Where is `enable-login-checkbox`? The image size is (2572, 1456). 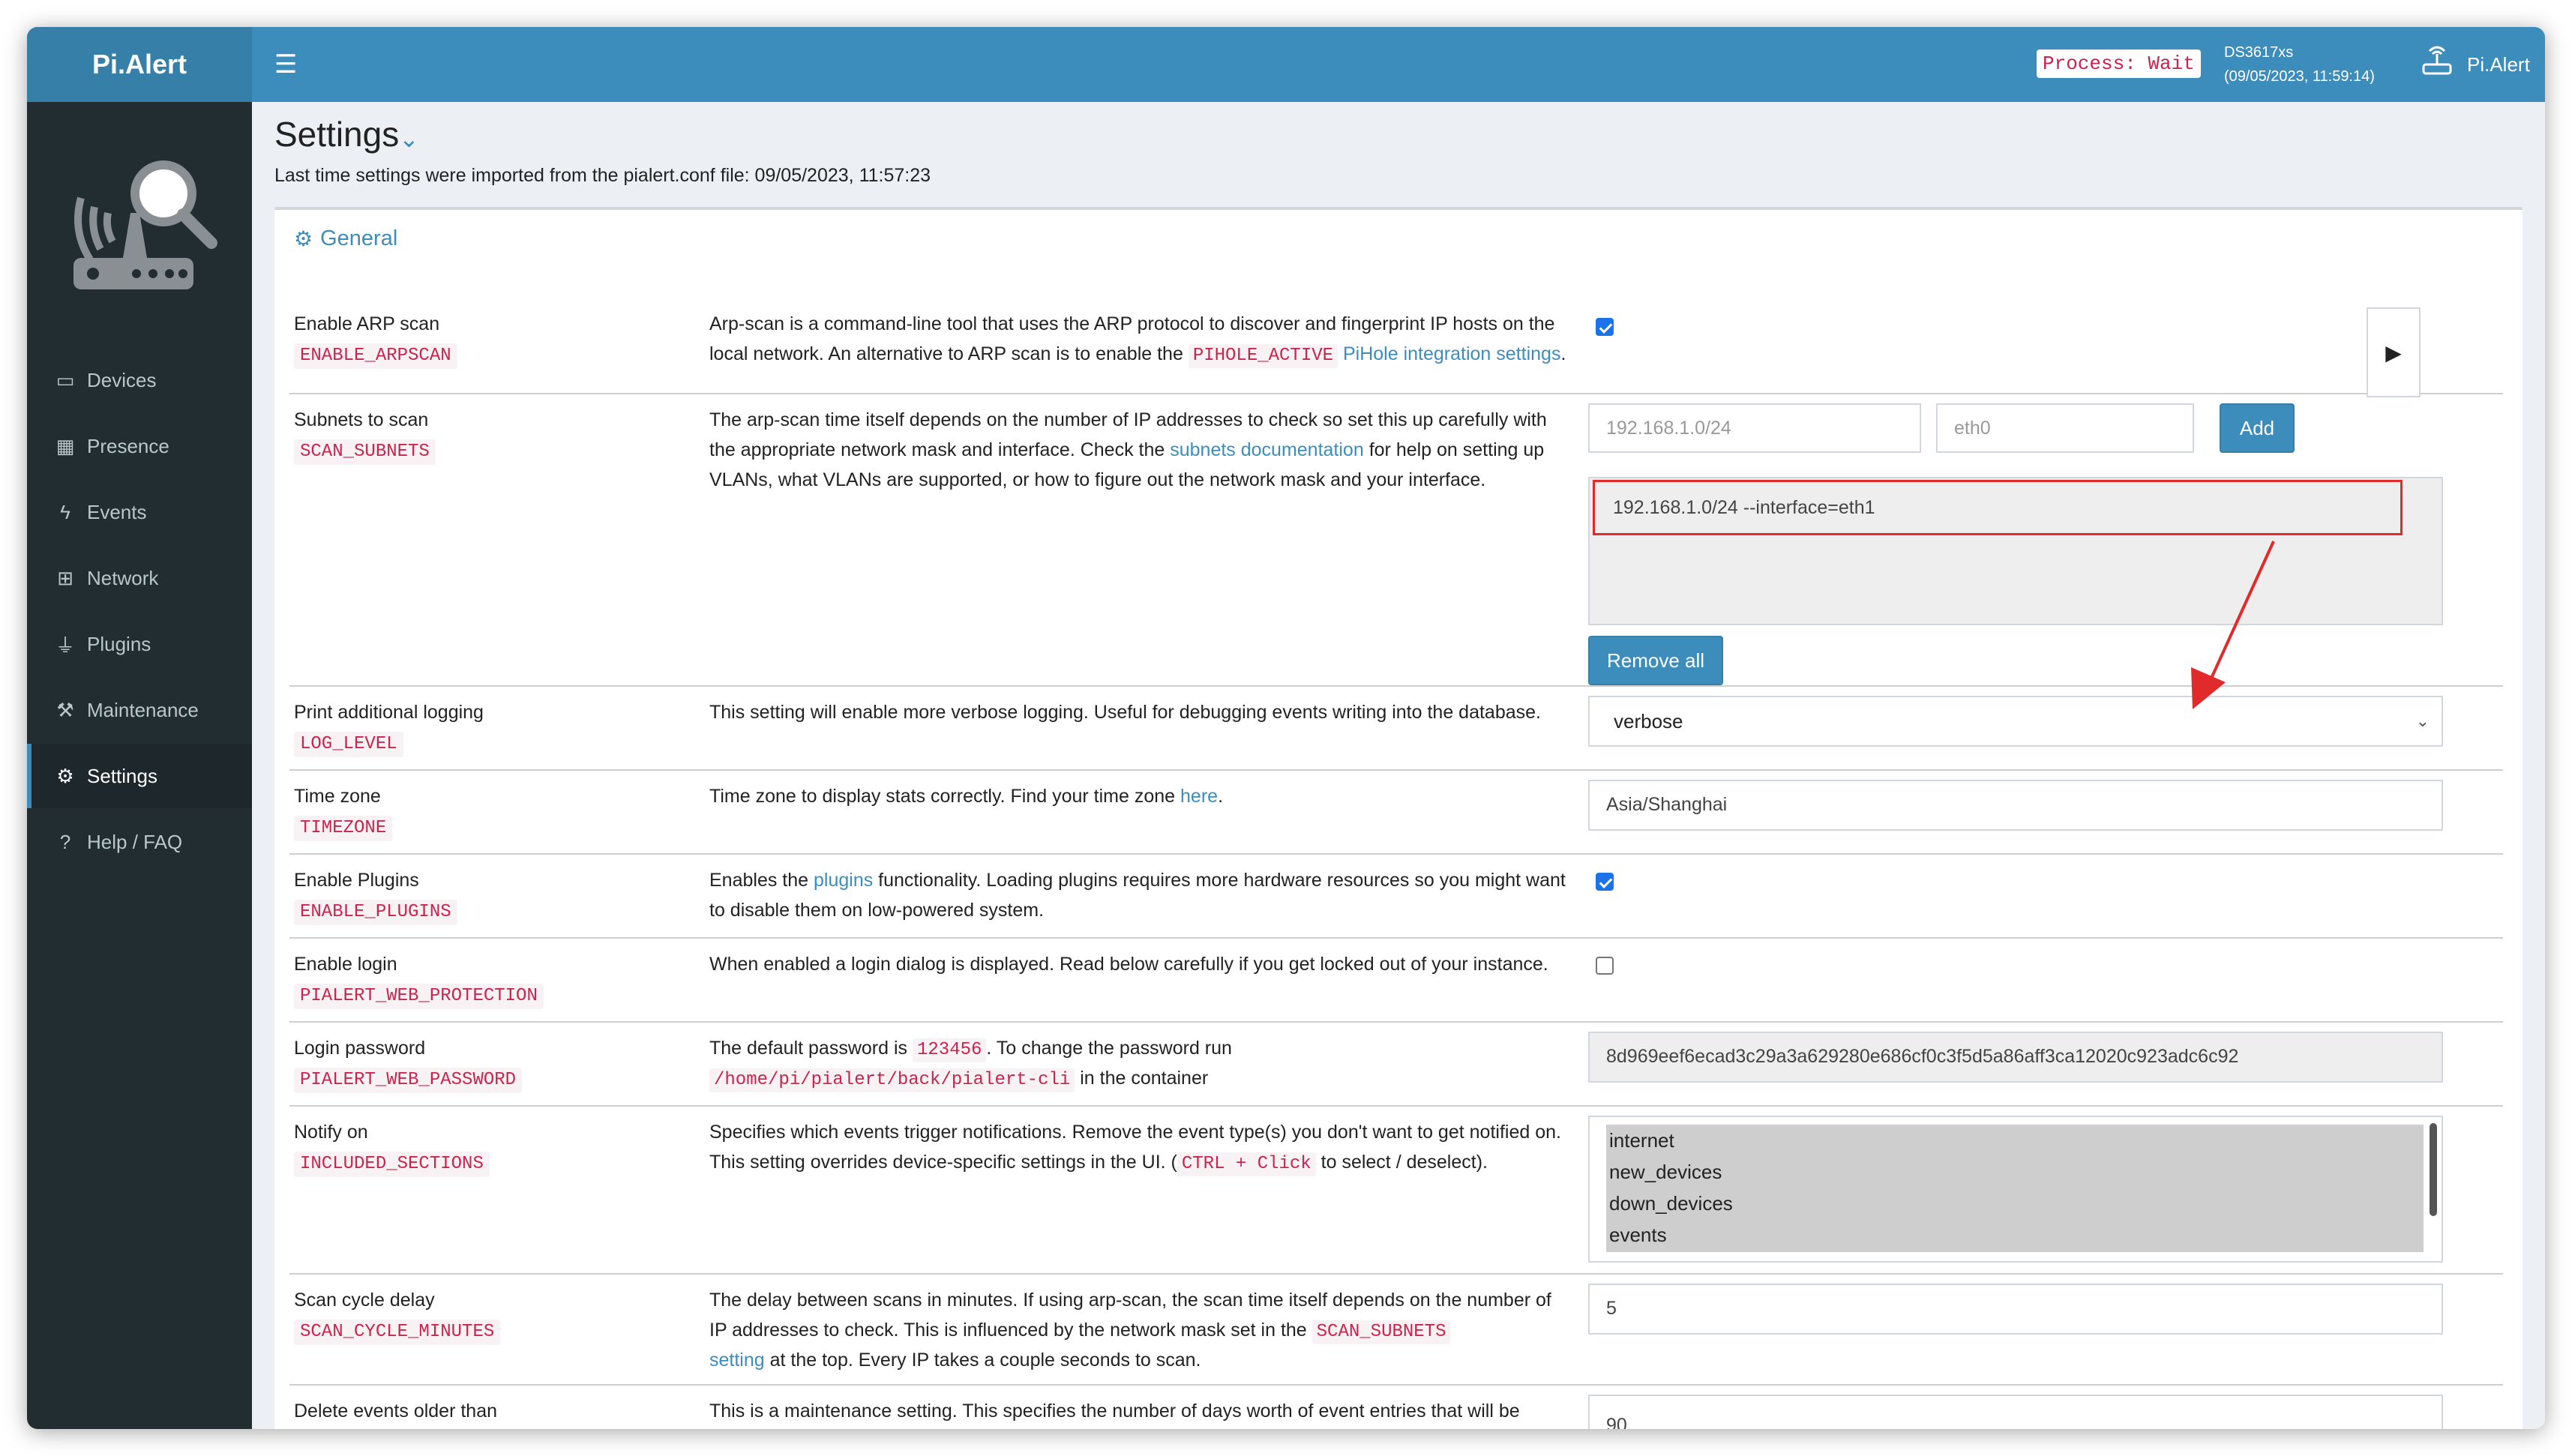
enable-login-checkbox is located at coordinates (1605, 966).